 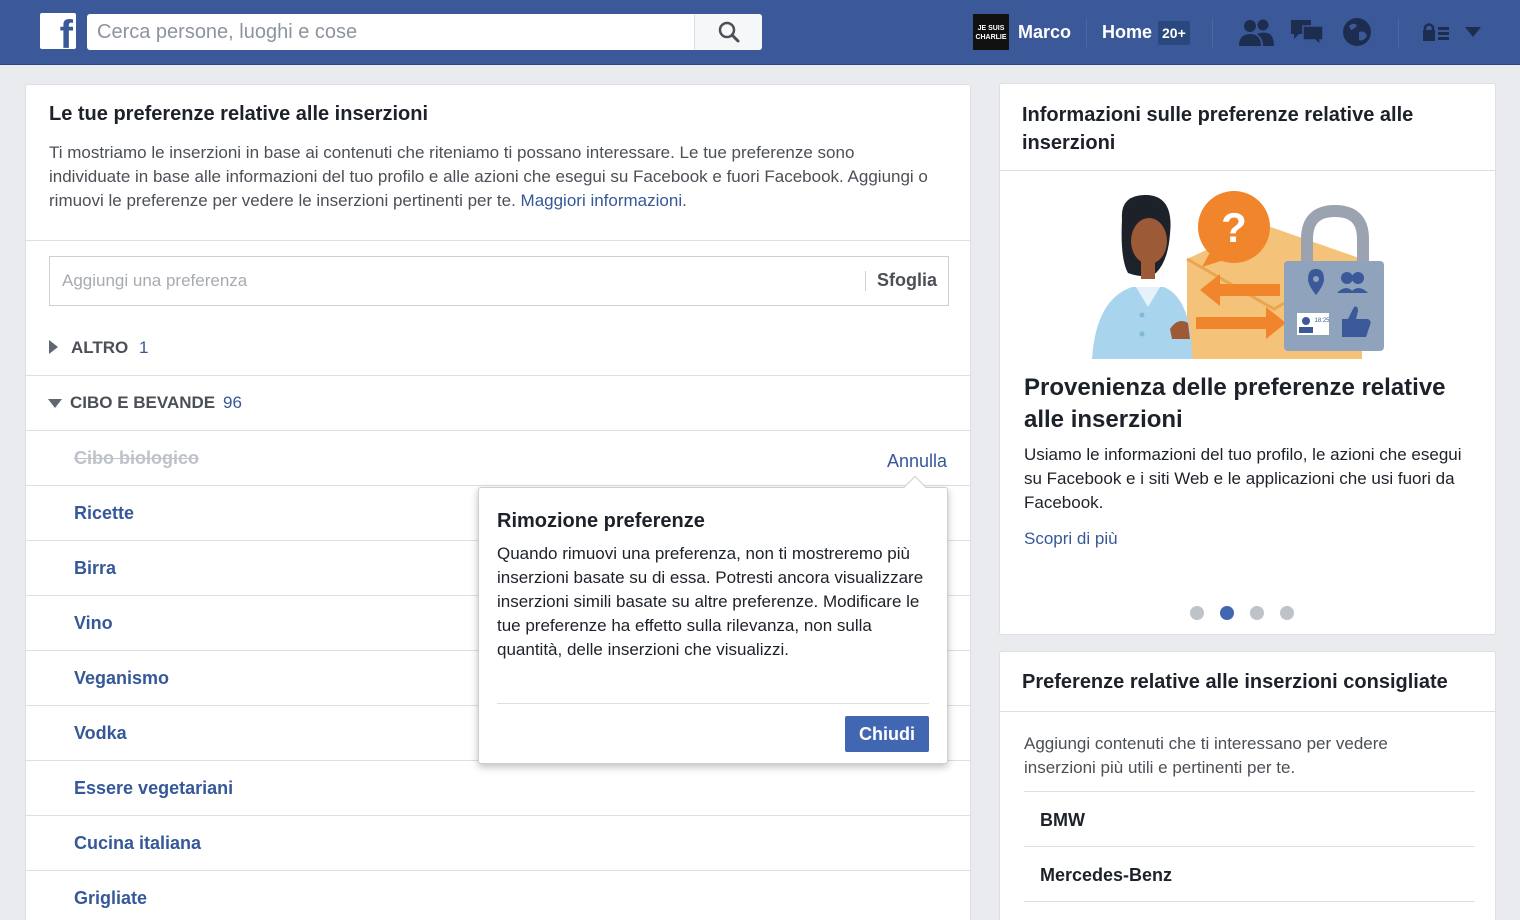 What do you see at coordinates (93, 623) in the screenshot?
I see `preference-label: Vino` at bounding box center [93, 623].